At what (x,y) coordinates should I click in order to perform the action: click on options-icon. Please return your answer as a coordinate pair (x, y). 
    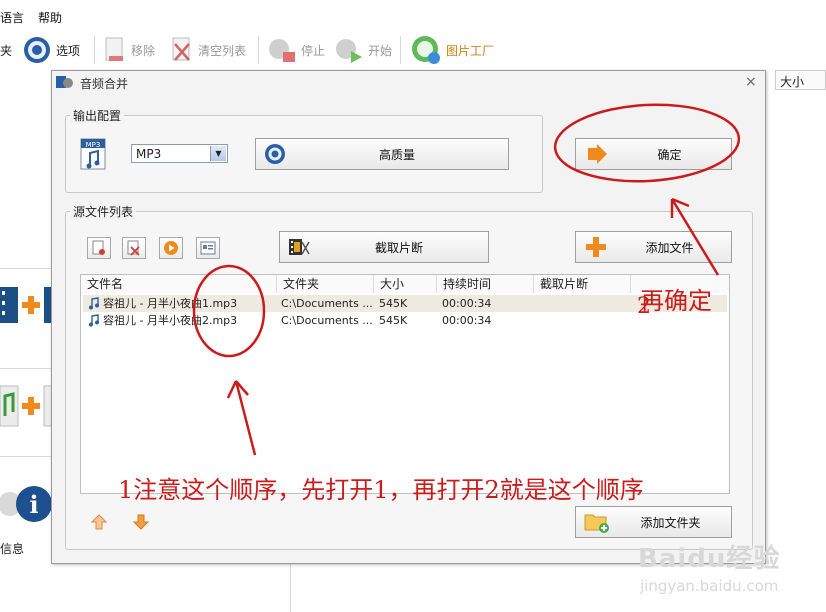
    Looking at the image, I should click on (37, 50).